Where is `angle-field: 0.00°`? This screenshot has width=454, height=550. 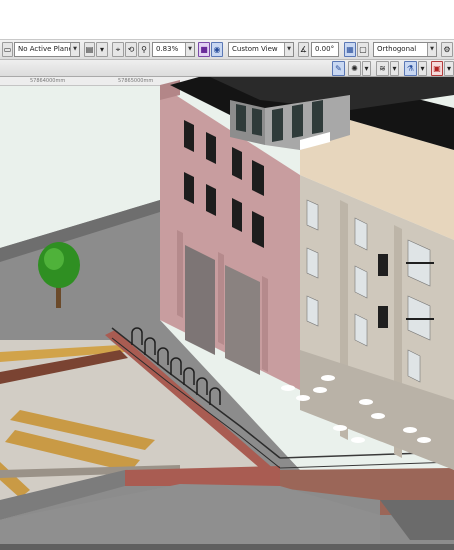
angle-field: 0.00° is located at coordinates (325, 49).